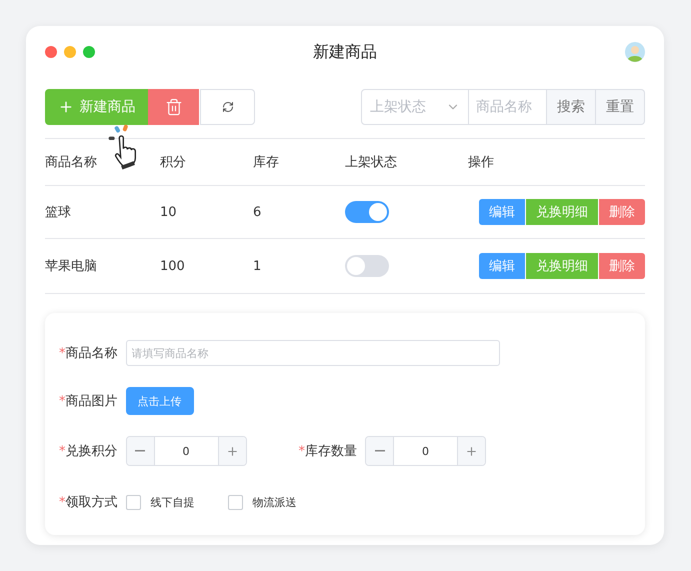  Describe the element at coordinates (160, 401) in the screenshot. I see `upload-button: 点击上传` at that location.